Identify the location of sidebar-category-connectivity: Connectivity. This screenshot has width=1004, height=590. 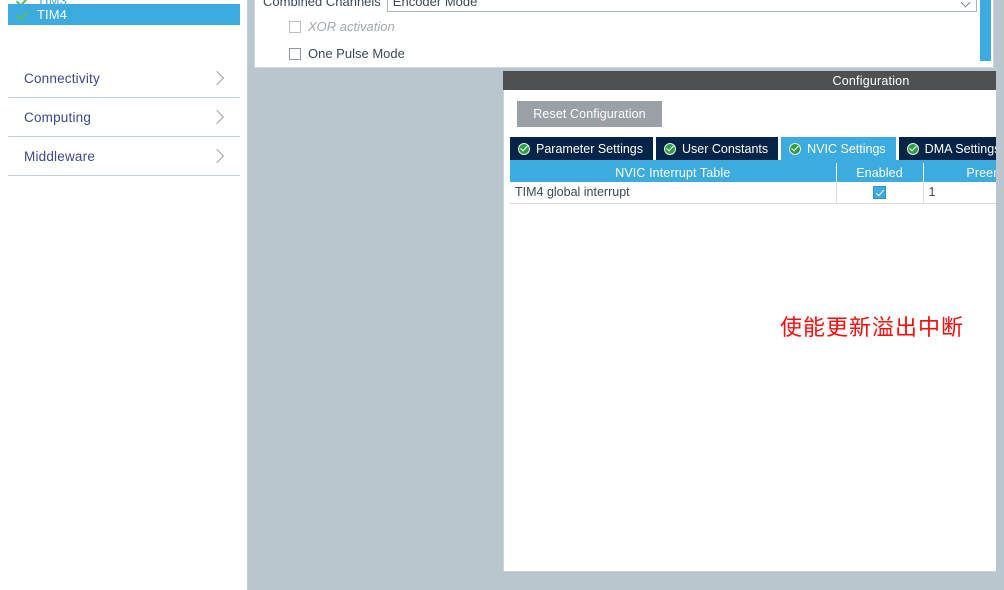
(124, 78).